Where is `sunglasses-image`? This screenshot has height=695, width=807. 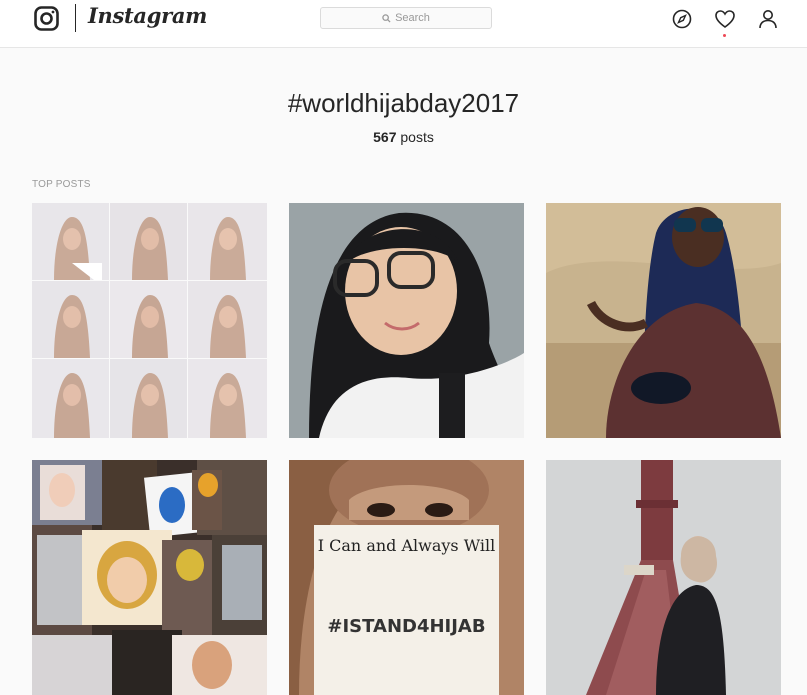 sunglasses-image is located at coordinates (663, 320).